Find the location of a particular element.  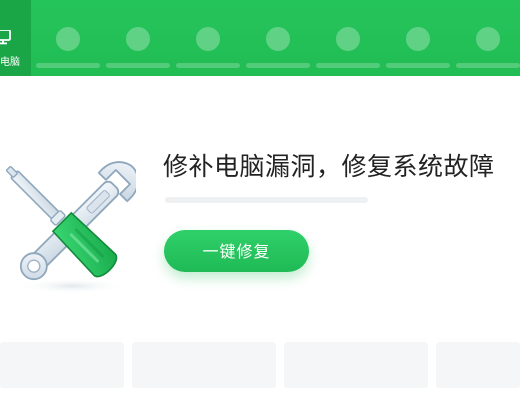

nav-item-computer-label: 电脑 is located at coordinates (10, 62).